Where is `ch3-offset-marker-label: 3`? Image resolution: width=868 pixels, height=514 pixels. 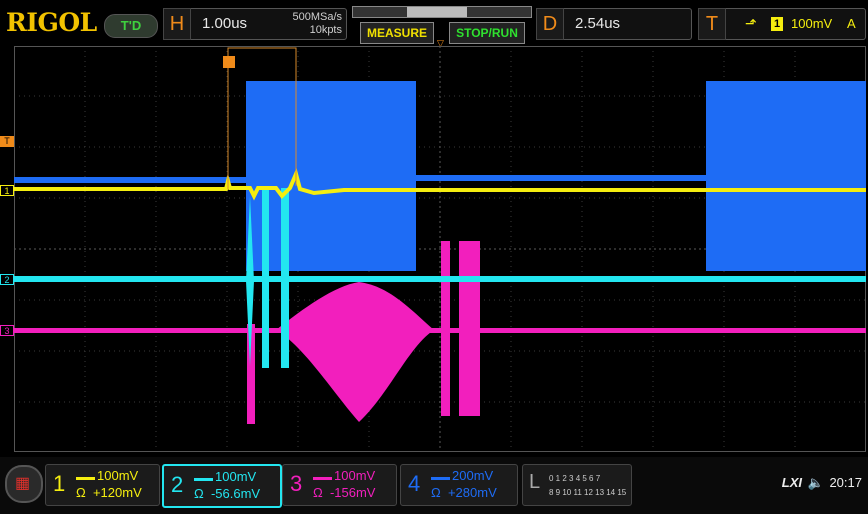 ch3-offset-marker-label: 3 is located at coordinates (7, 331).